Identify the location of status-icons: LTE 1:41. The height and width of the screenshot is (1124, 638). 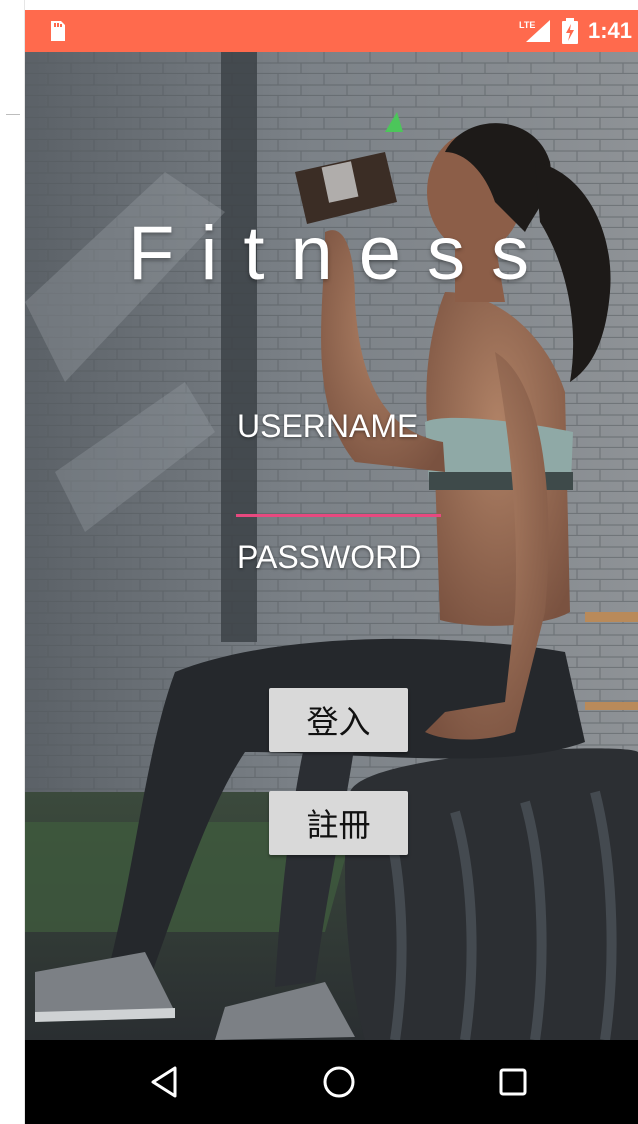
(575, 31).